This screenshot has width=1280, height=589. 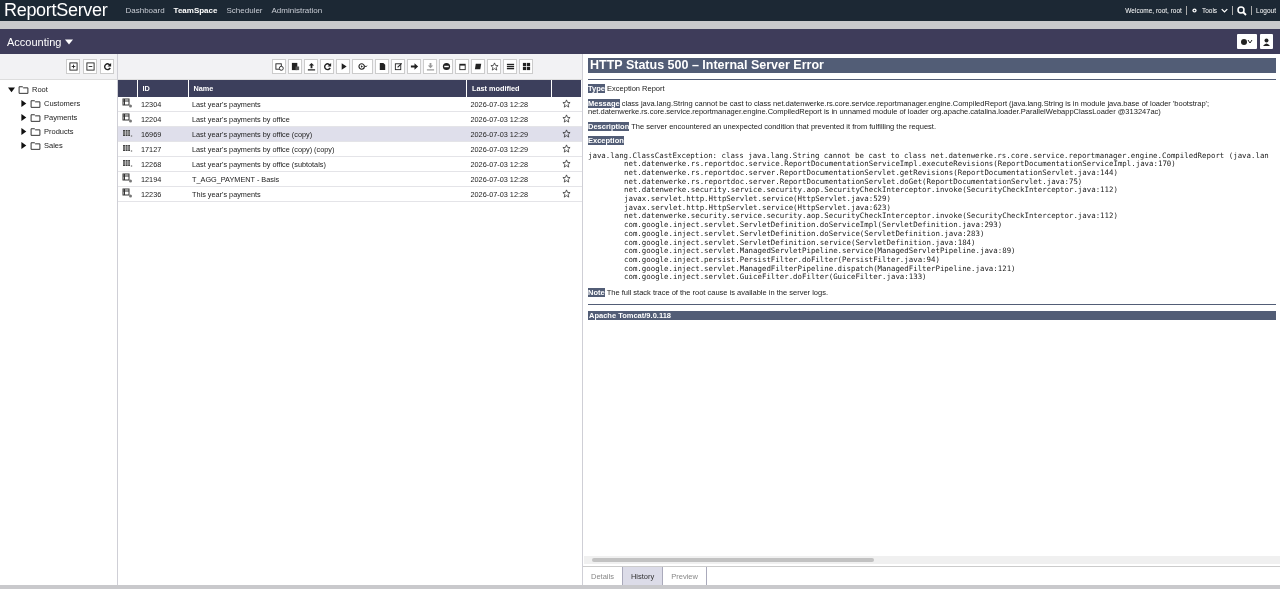 I want to click on arrow-right-icon, so click(x=414, y=66).